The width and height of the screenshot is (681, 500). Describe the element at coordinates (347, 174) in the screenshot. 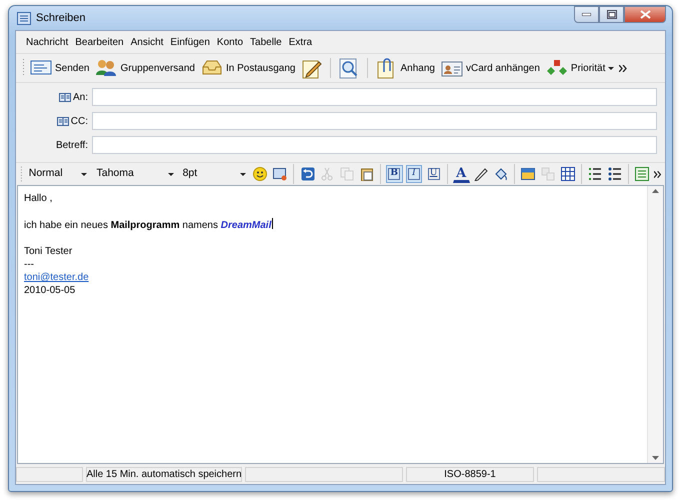

I see `copy-icon` at that location.